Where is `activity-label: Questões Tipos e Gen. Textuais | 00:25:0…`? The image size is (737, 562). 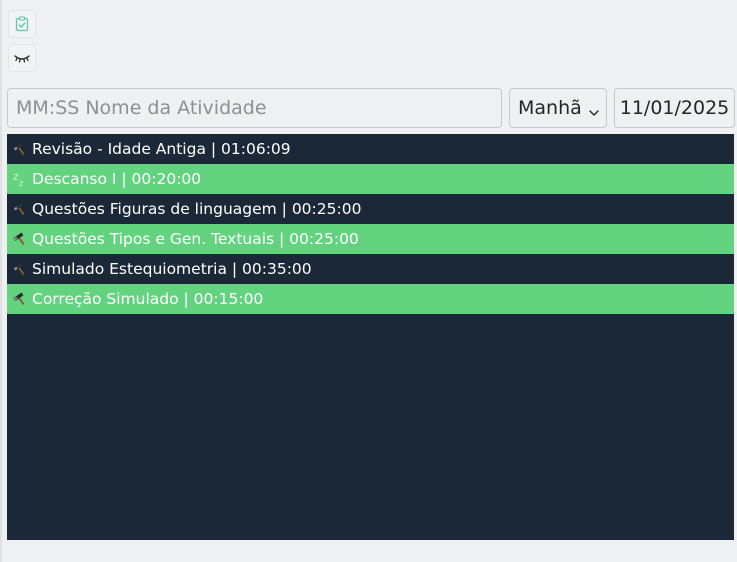 activity-label: Questões Tipos e Gen. Textuais | 00:25:0… is located at coordinates (195, 239).